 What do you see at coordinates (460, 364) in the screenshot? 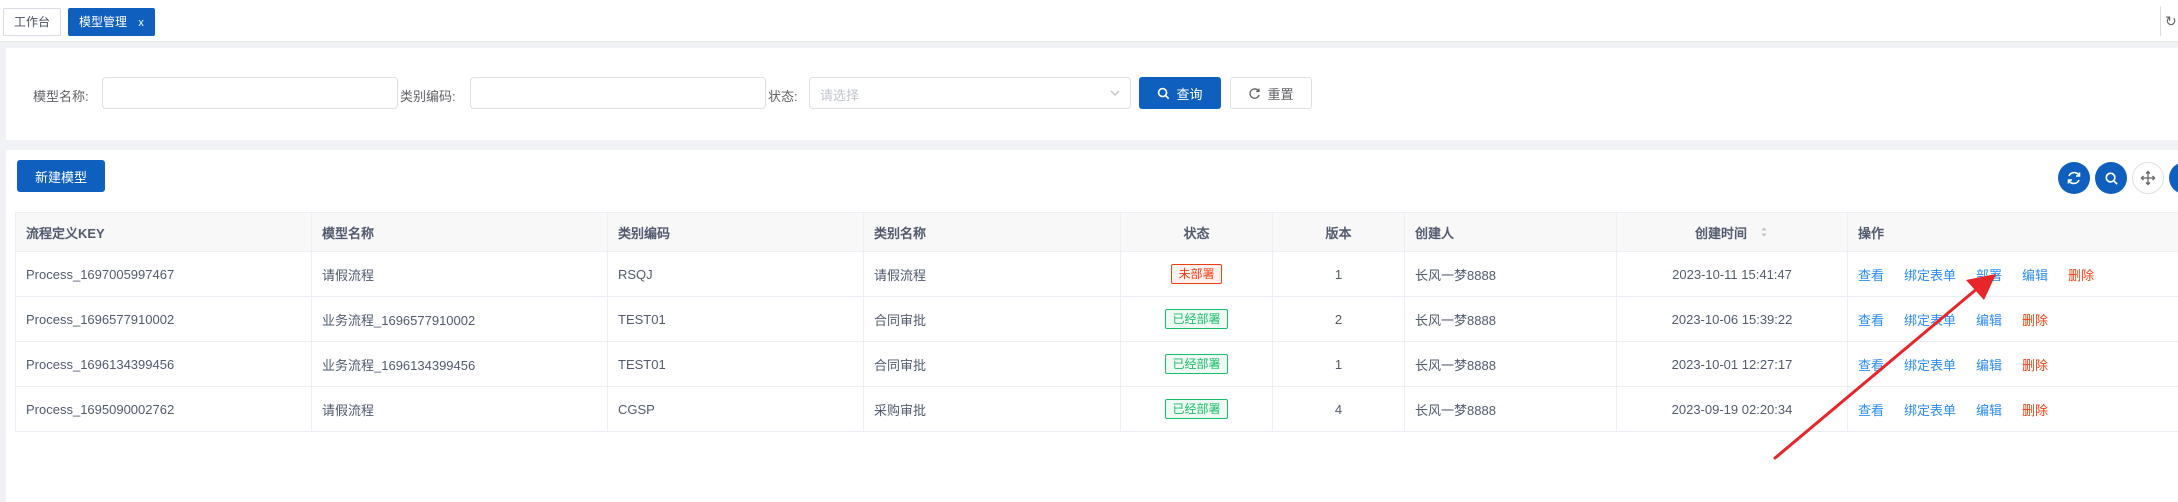
I see `cell-model-name: 业务流程_1696134399456` at bounding box center [460, 364].